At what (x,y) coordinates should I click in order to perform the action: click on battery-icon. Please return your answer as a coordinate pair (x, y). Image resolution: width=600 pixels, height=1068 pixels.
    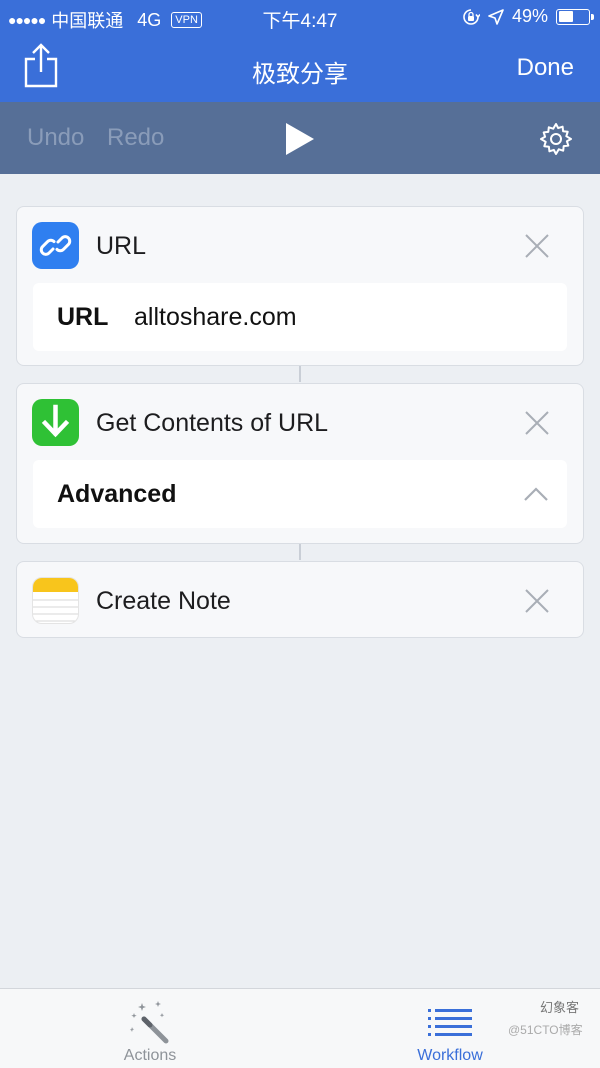
    Looking at the image, I should click on (575, 16).